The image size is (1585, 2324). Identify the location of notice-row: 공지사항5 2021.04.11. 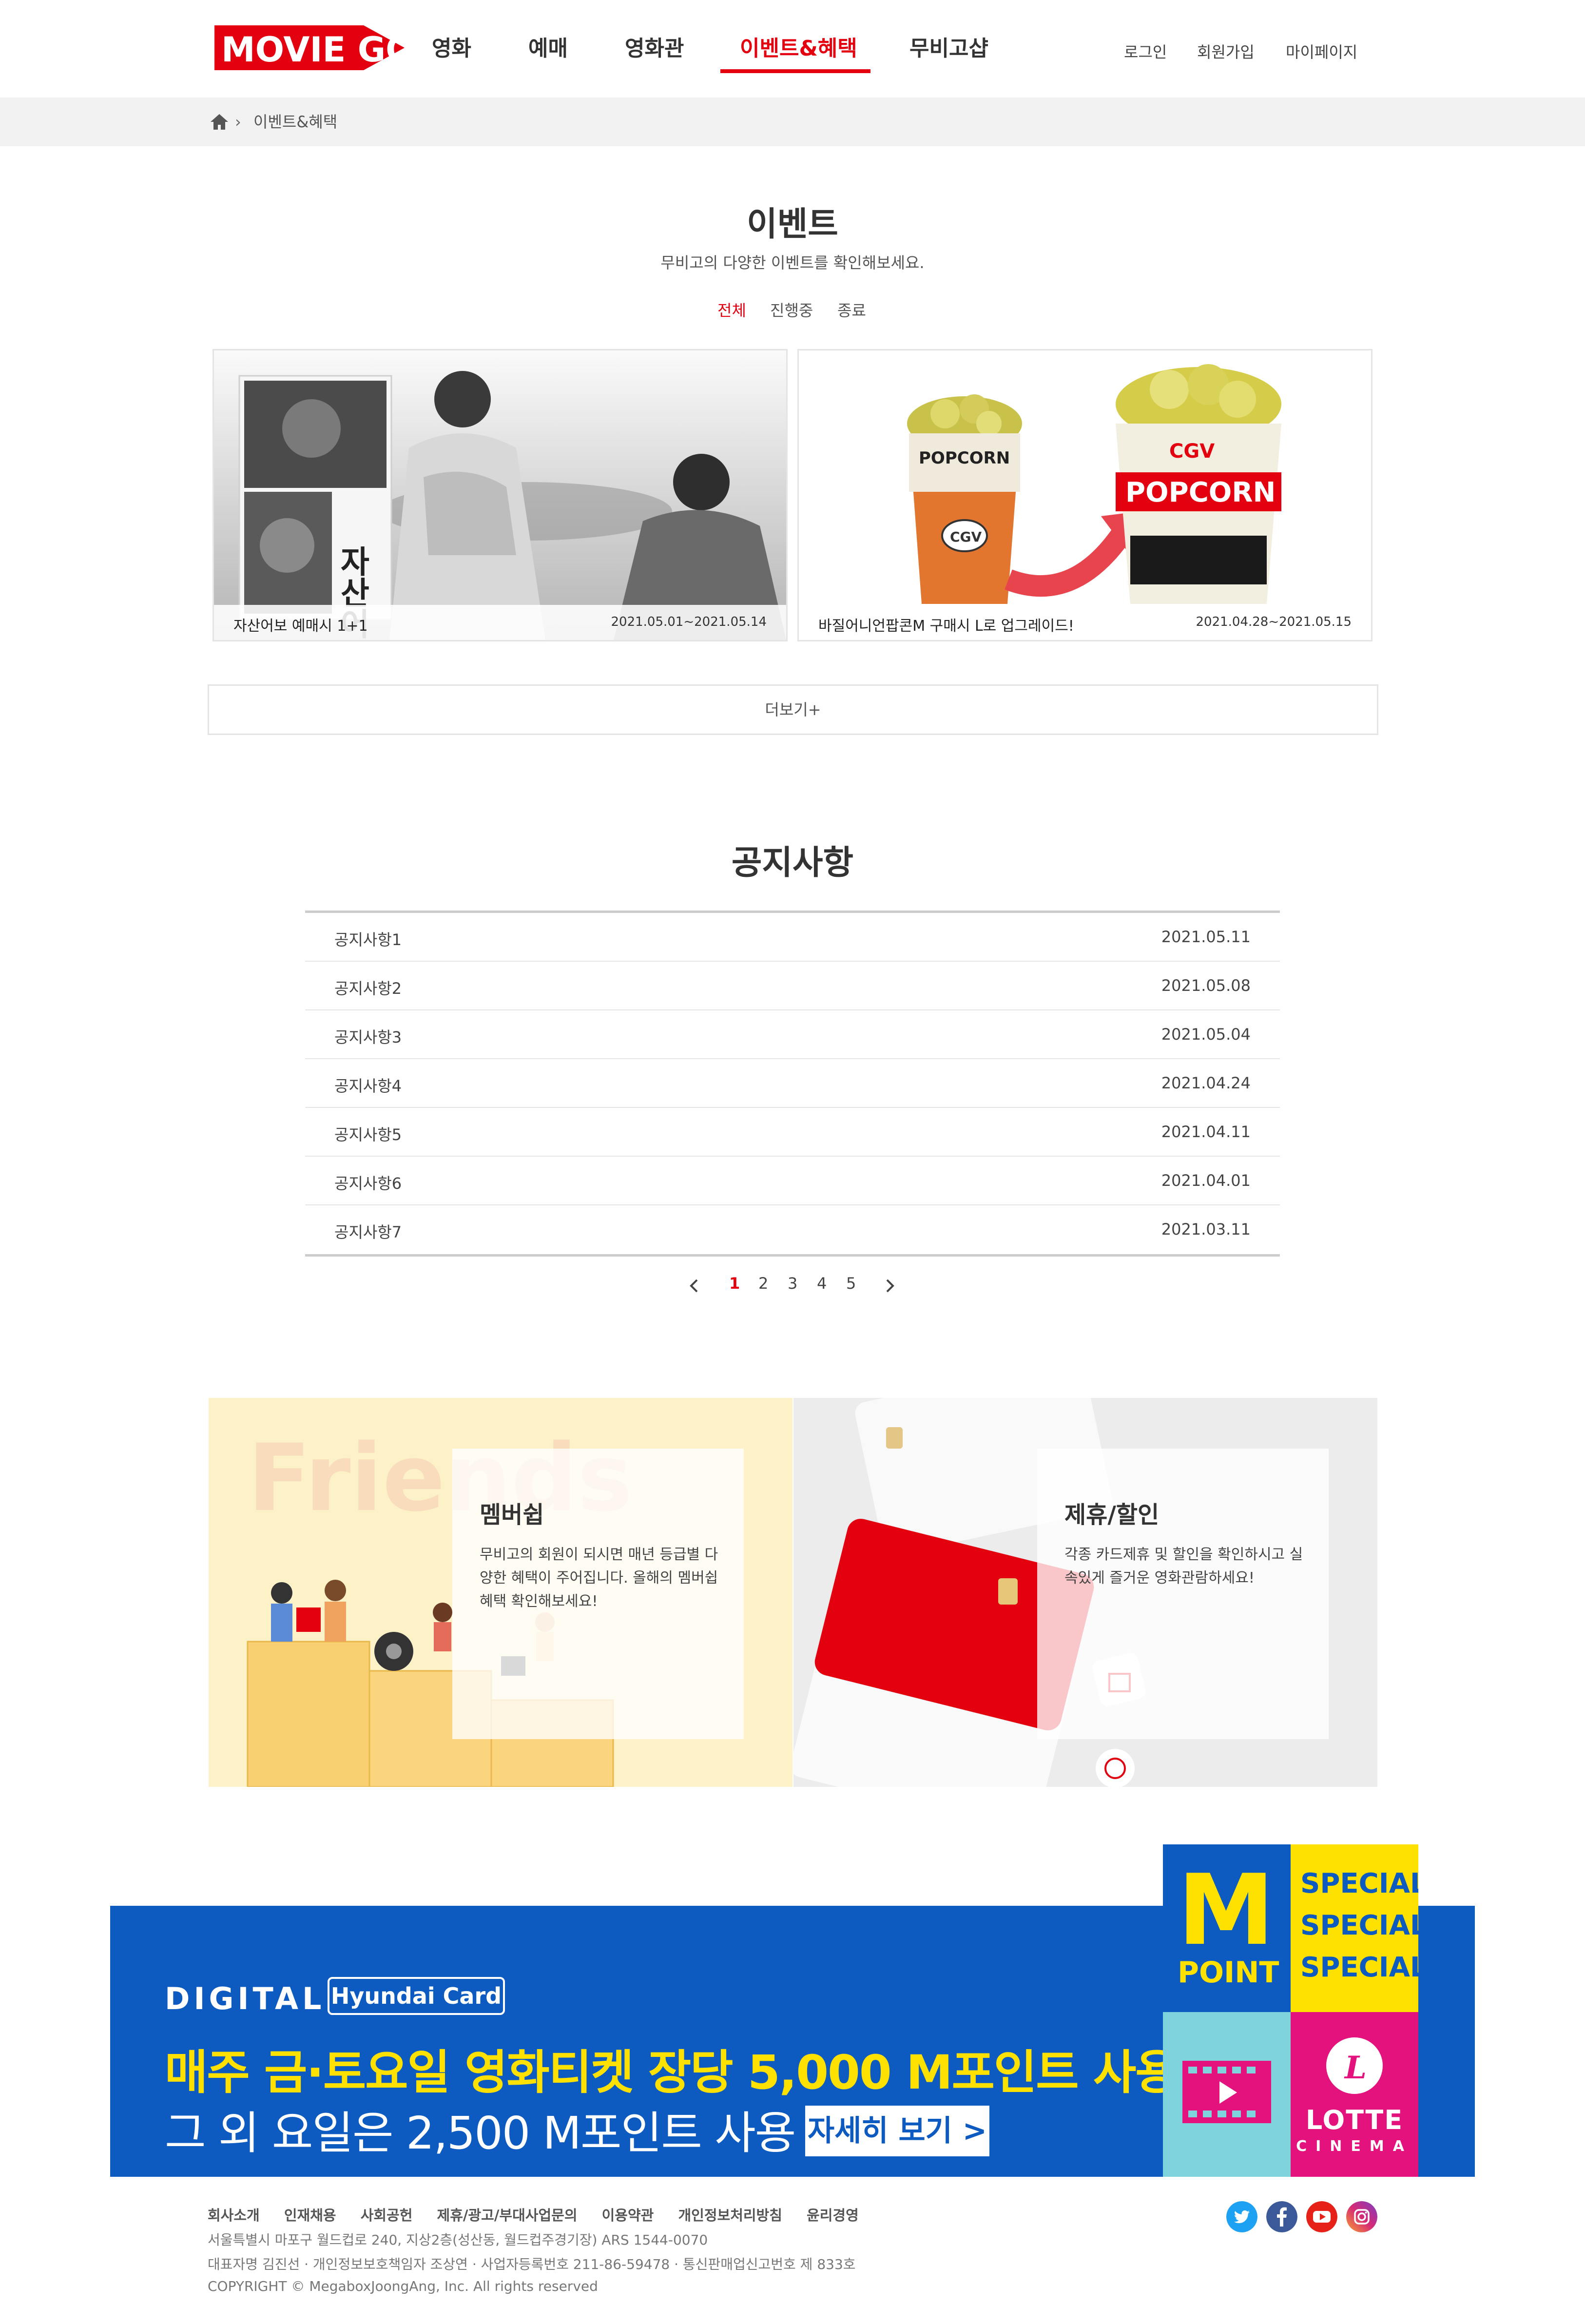
(793, 1132).